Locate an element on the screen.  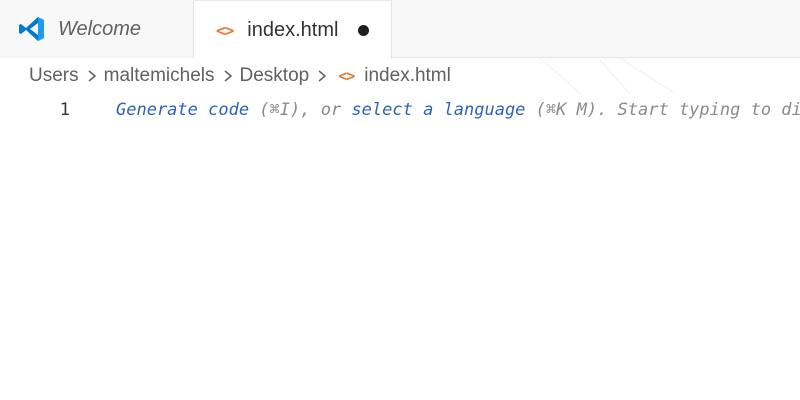
vscode-logo-icon is located at coordinates (31, 29).